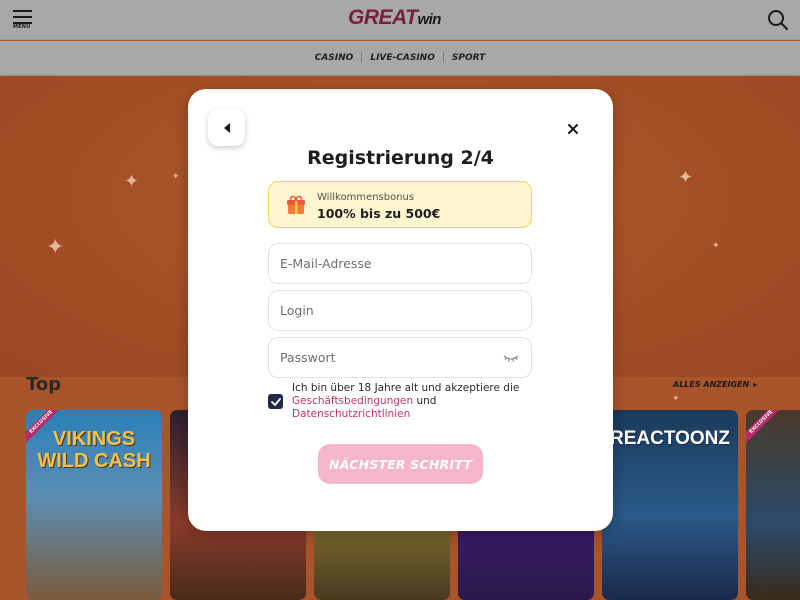  I want to click on nav-live-casino: LIVE-CASINO, so click(402, 58).